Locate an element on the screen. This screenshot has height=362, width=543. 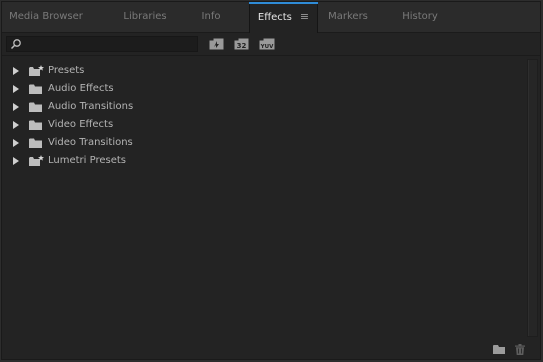
search-field is located at coordinates (102, 44).